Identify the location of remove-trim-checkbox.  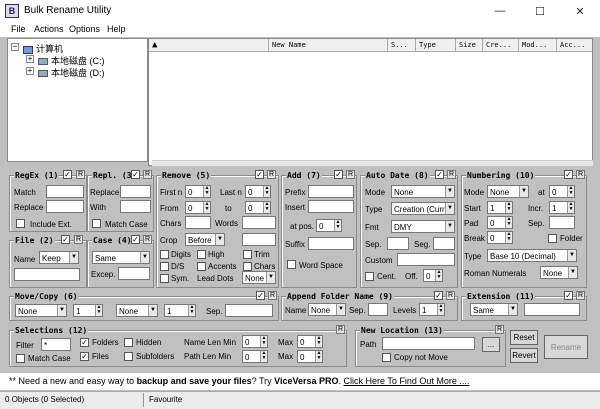
(247, 254).